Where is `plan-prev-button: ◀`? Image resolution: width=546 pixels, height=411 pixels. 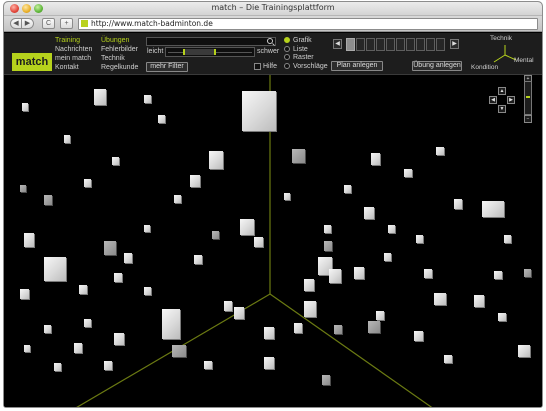
plan-prev-button: ◀ is located at coordinates (337, 44).